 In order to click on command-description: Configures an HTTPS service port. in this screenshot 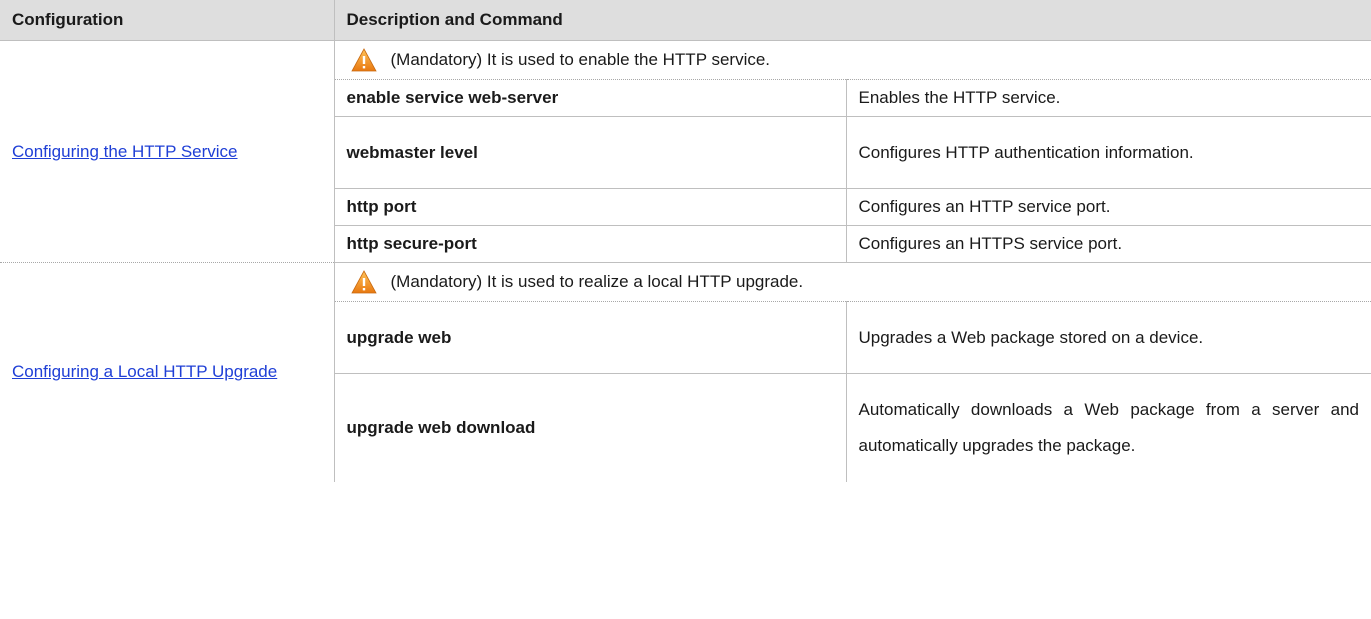, I will do `click(1108, 244)`.